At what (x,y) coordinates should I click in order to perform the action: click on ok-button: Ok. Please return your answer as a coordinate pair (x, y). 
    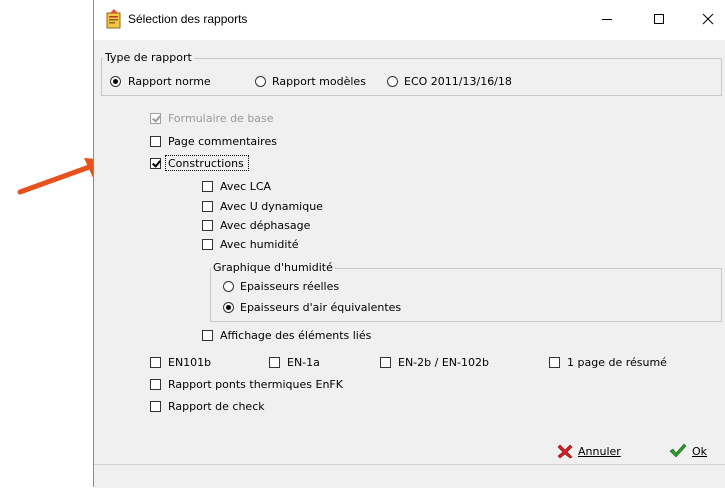
    Looking at the image, I should click on (688, 451).